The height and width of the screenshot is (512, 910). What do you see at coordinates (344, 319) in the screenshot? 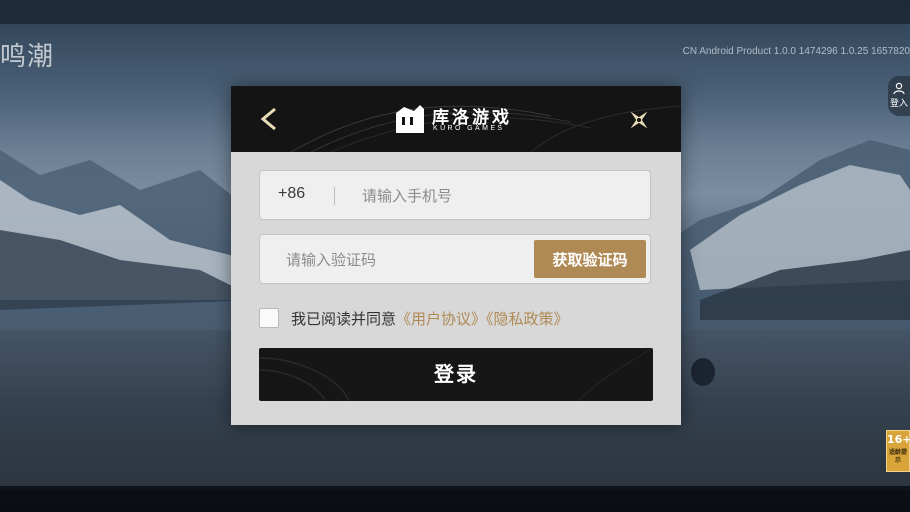
I see `agreement-prefix: 我已阅读并同意` at bounding box center [344, 319].